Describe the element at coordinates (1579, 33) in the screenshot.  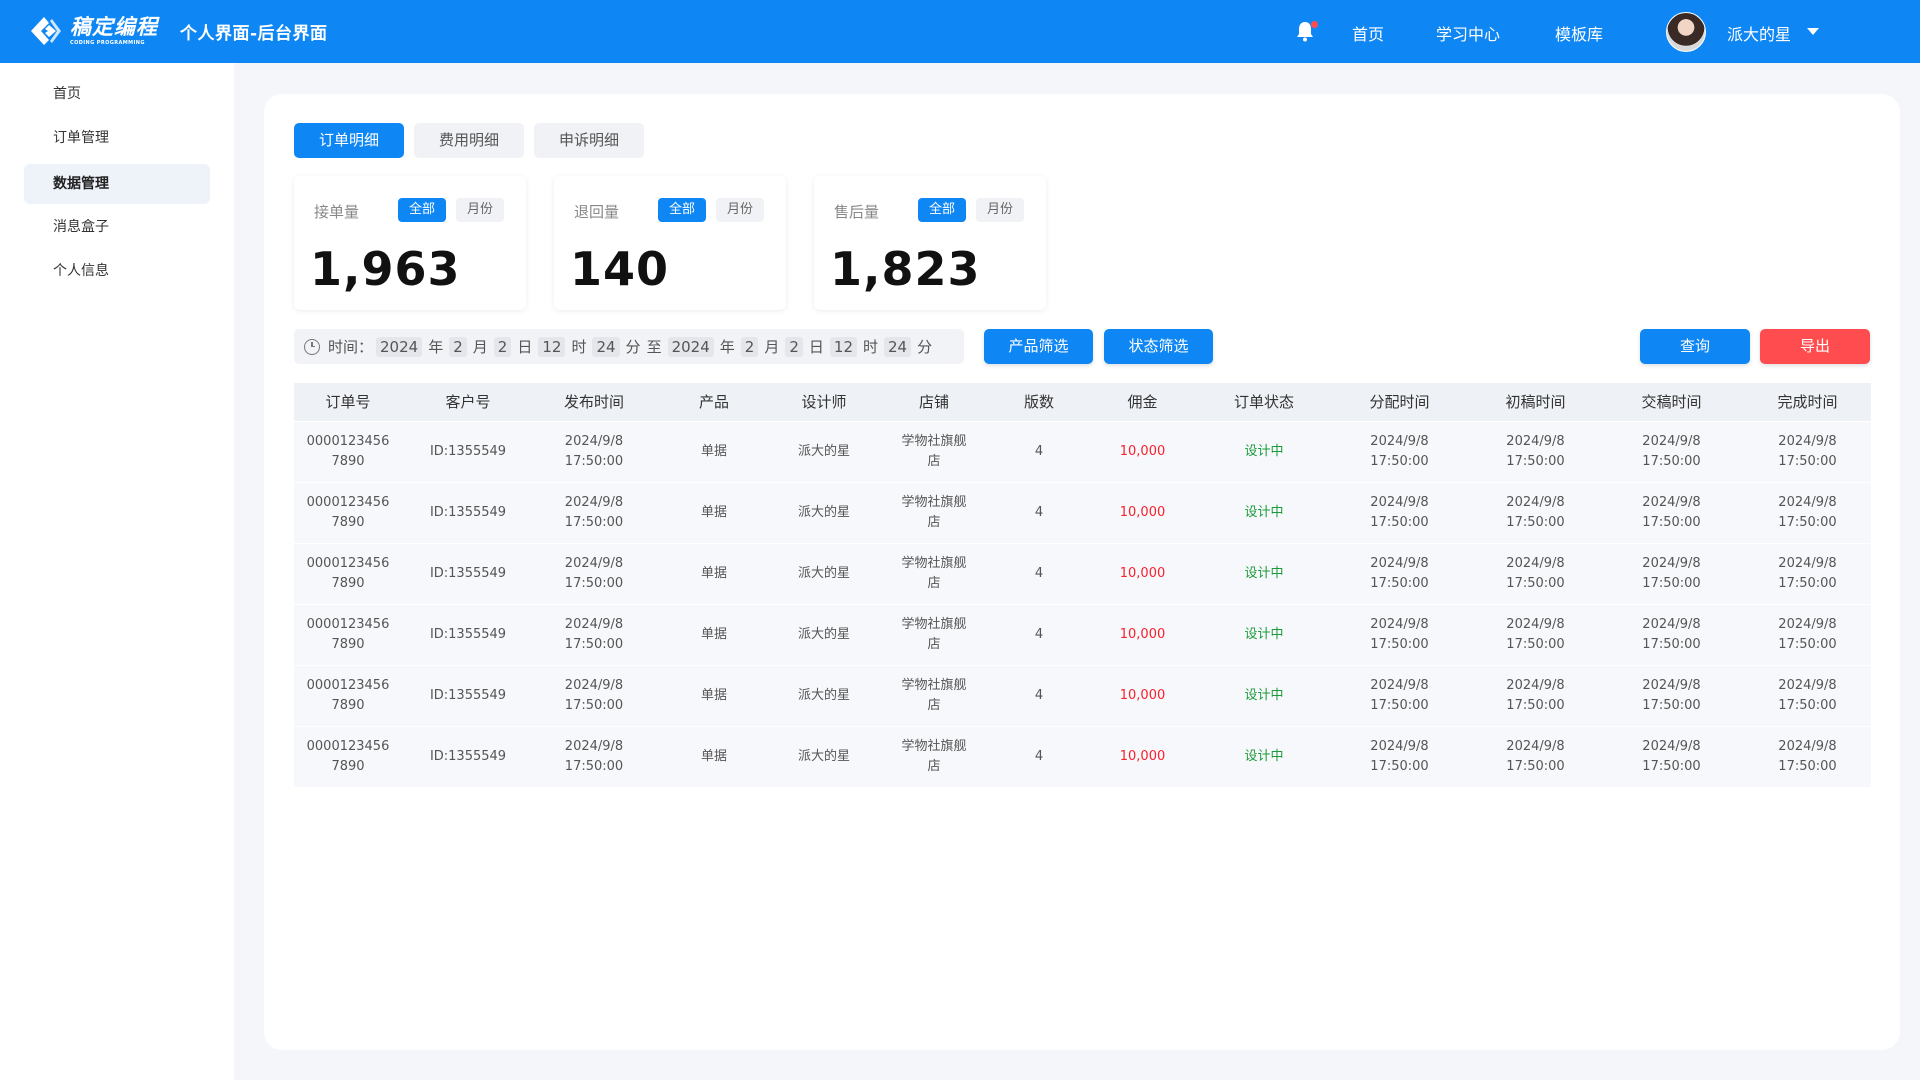
I see `nav-template-library: 模板库` at that location.